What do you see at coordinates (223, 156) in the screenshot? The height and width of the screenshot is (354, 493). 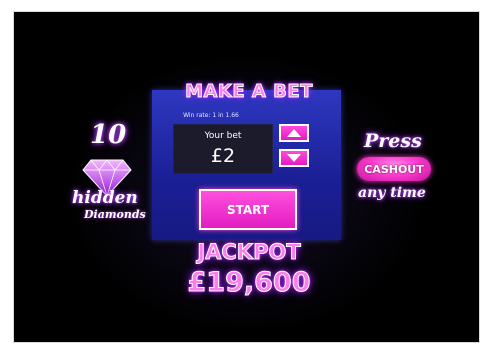 I see `bet-value: £2` at bounding box center [223, 156].